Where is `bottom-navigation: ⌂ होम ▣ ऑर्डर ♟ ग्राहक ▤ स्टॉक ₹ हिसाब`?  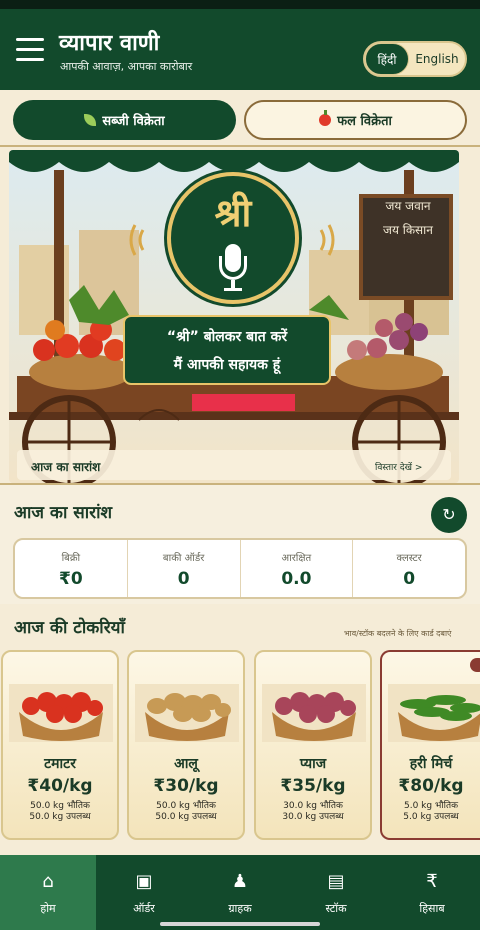 bottom-navigation: ⌂ होम ▣ ऑर्डर ♟ ग्राहक ▤ स्टॉक ₹ हिसाब is located at coordinates (240, 892).